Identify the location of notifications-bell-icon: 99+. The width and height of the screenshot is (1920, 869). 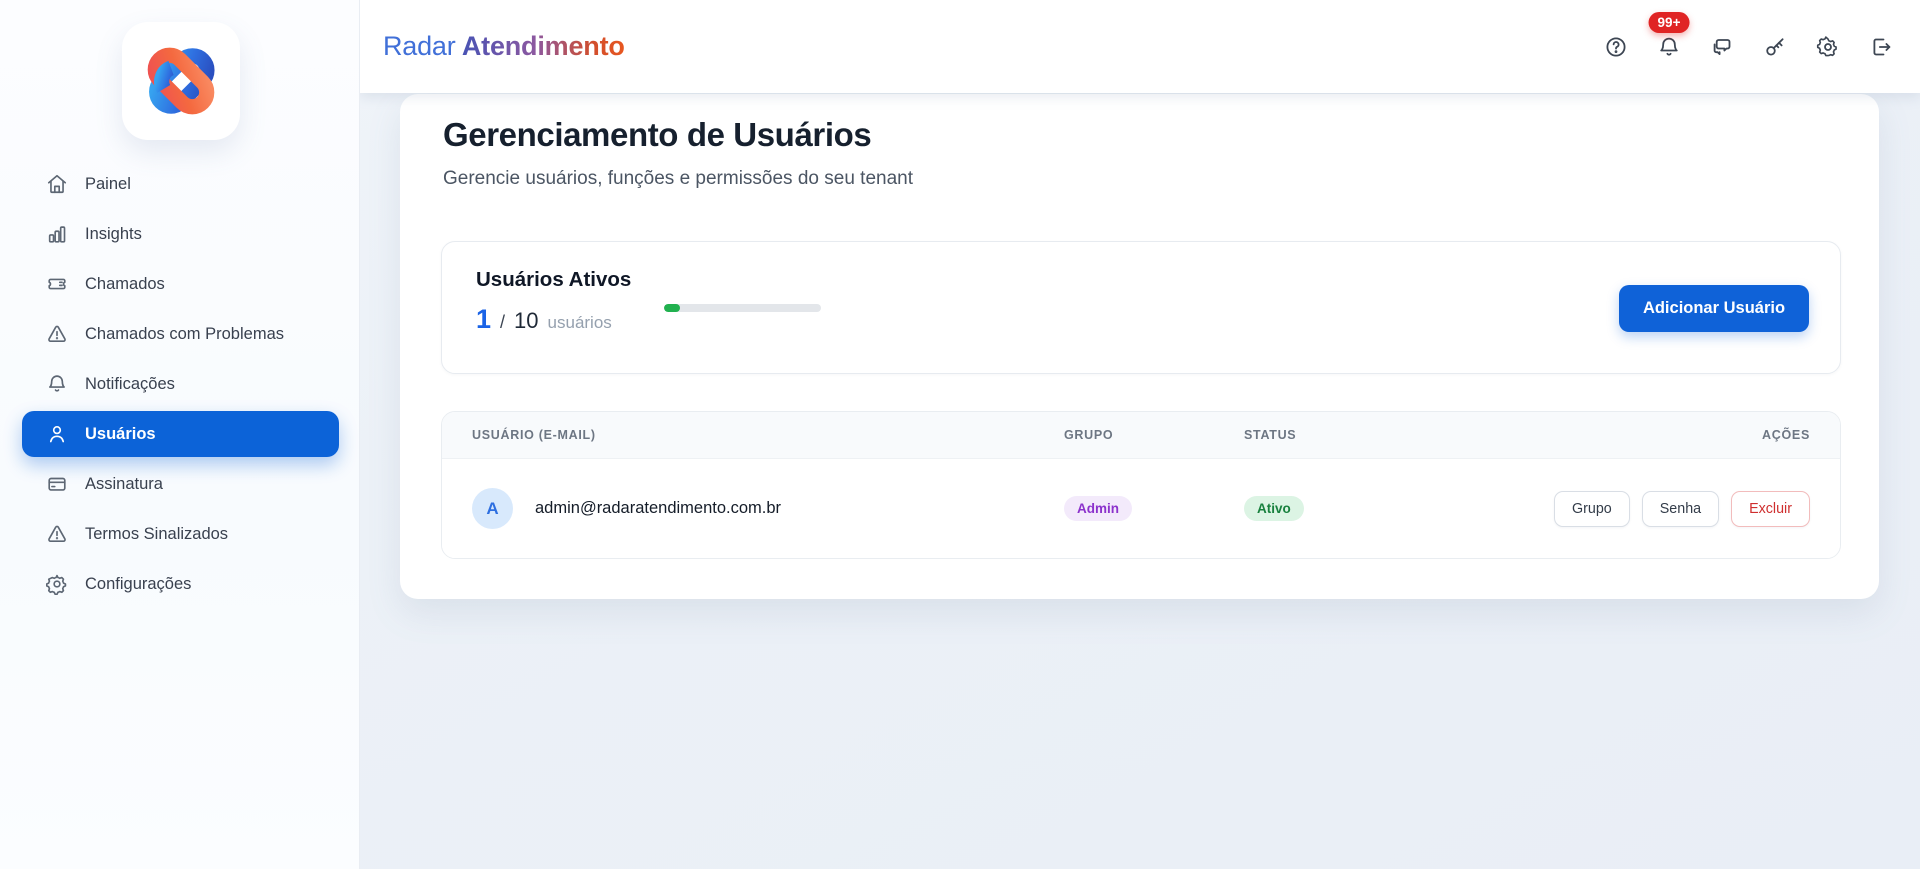
(1669, 35).